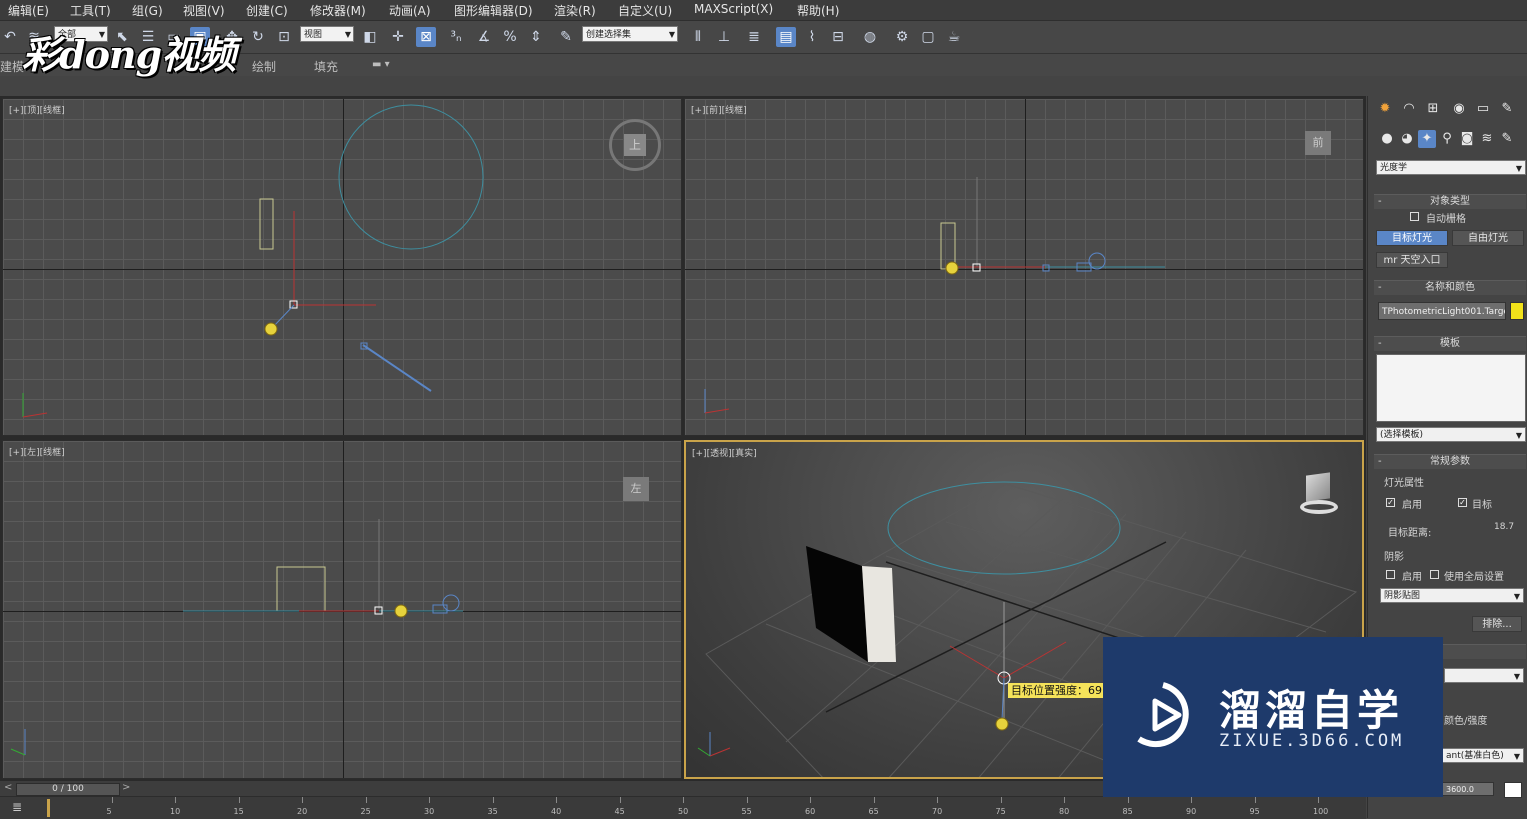  I want to click on hierarchy-tab-icon: ⊞, so click(1433, 109).